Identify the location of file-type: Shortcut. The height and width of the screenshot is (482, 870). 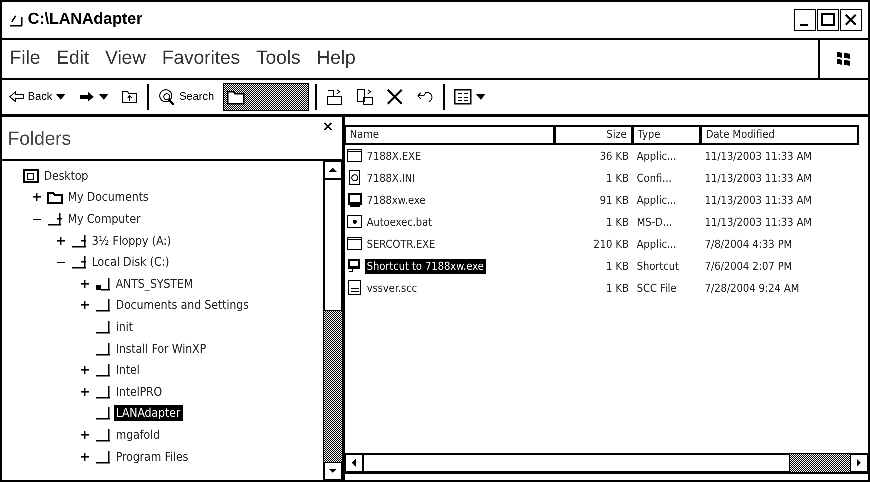
(658, 266).